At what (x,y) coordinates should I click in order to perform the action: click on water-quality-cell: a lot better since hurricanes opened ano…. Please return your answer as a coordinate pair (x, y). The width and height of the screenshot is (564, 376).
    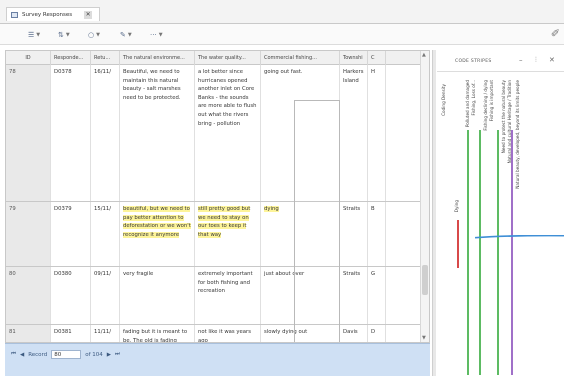
    Looking at the image, I should click on (228, 133).